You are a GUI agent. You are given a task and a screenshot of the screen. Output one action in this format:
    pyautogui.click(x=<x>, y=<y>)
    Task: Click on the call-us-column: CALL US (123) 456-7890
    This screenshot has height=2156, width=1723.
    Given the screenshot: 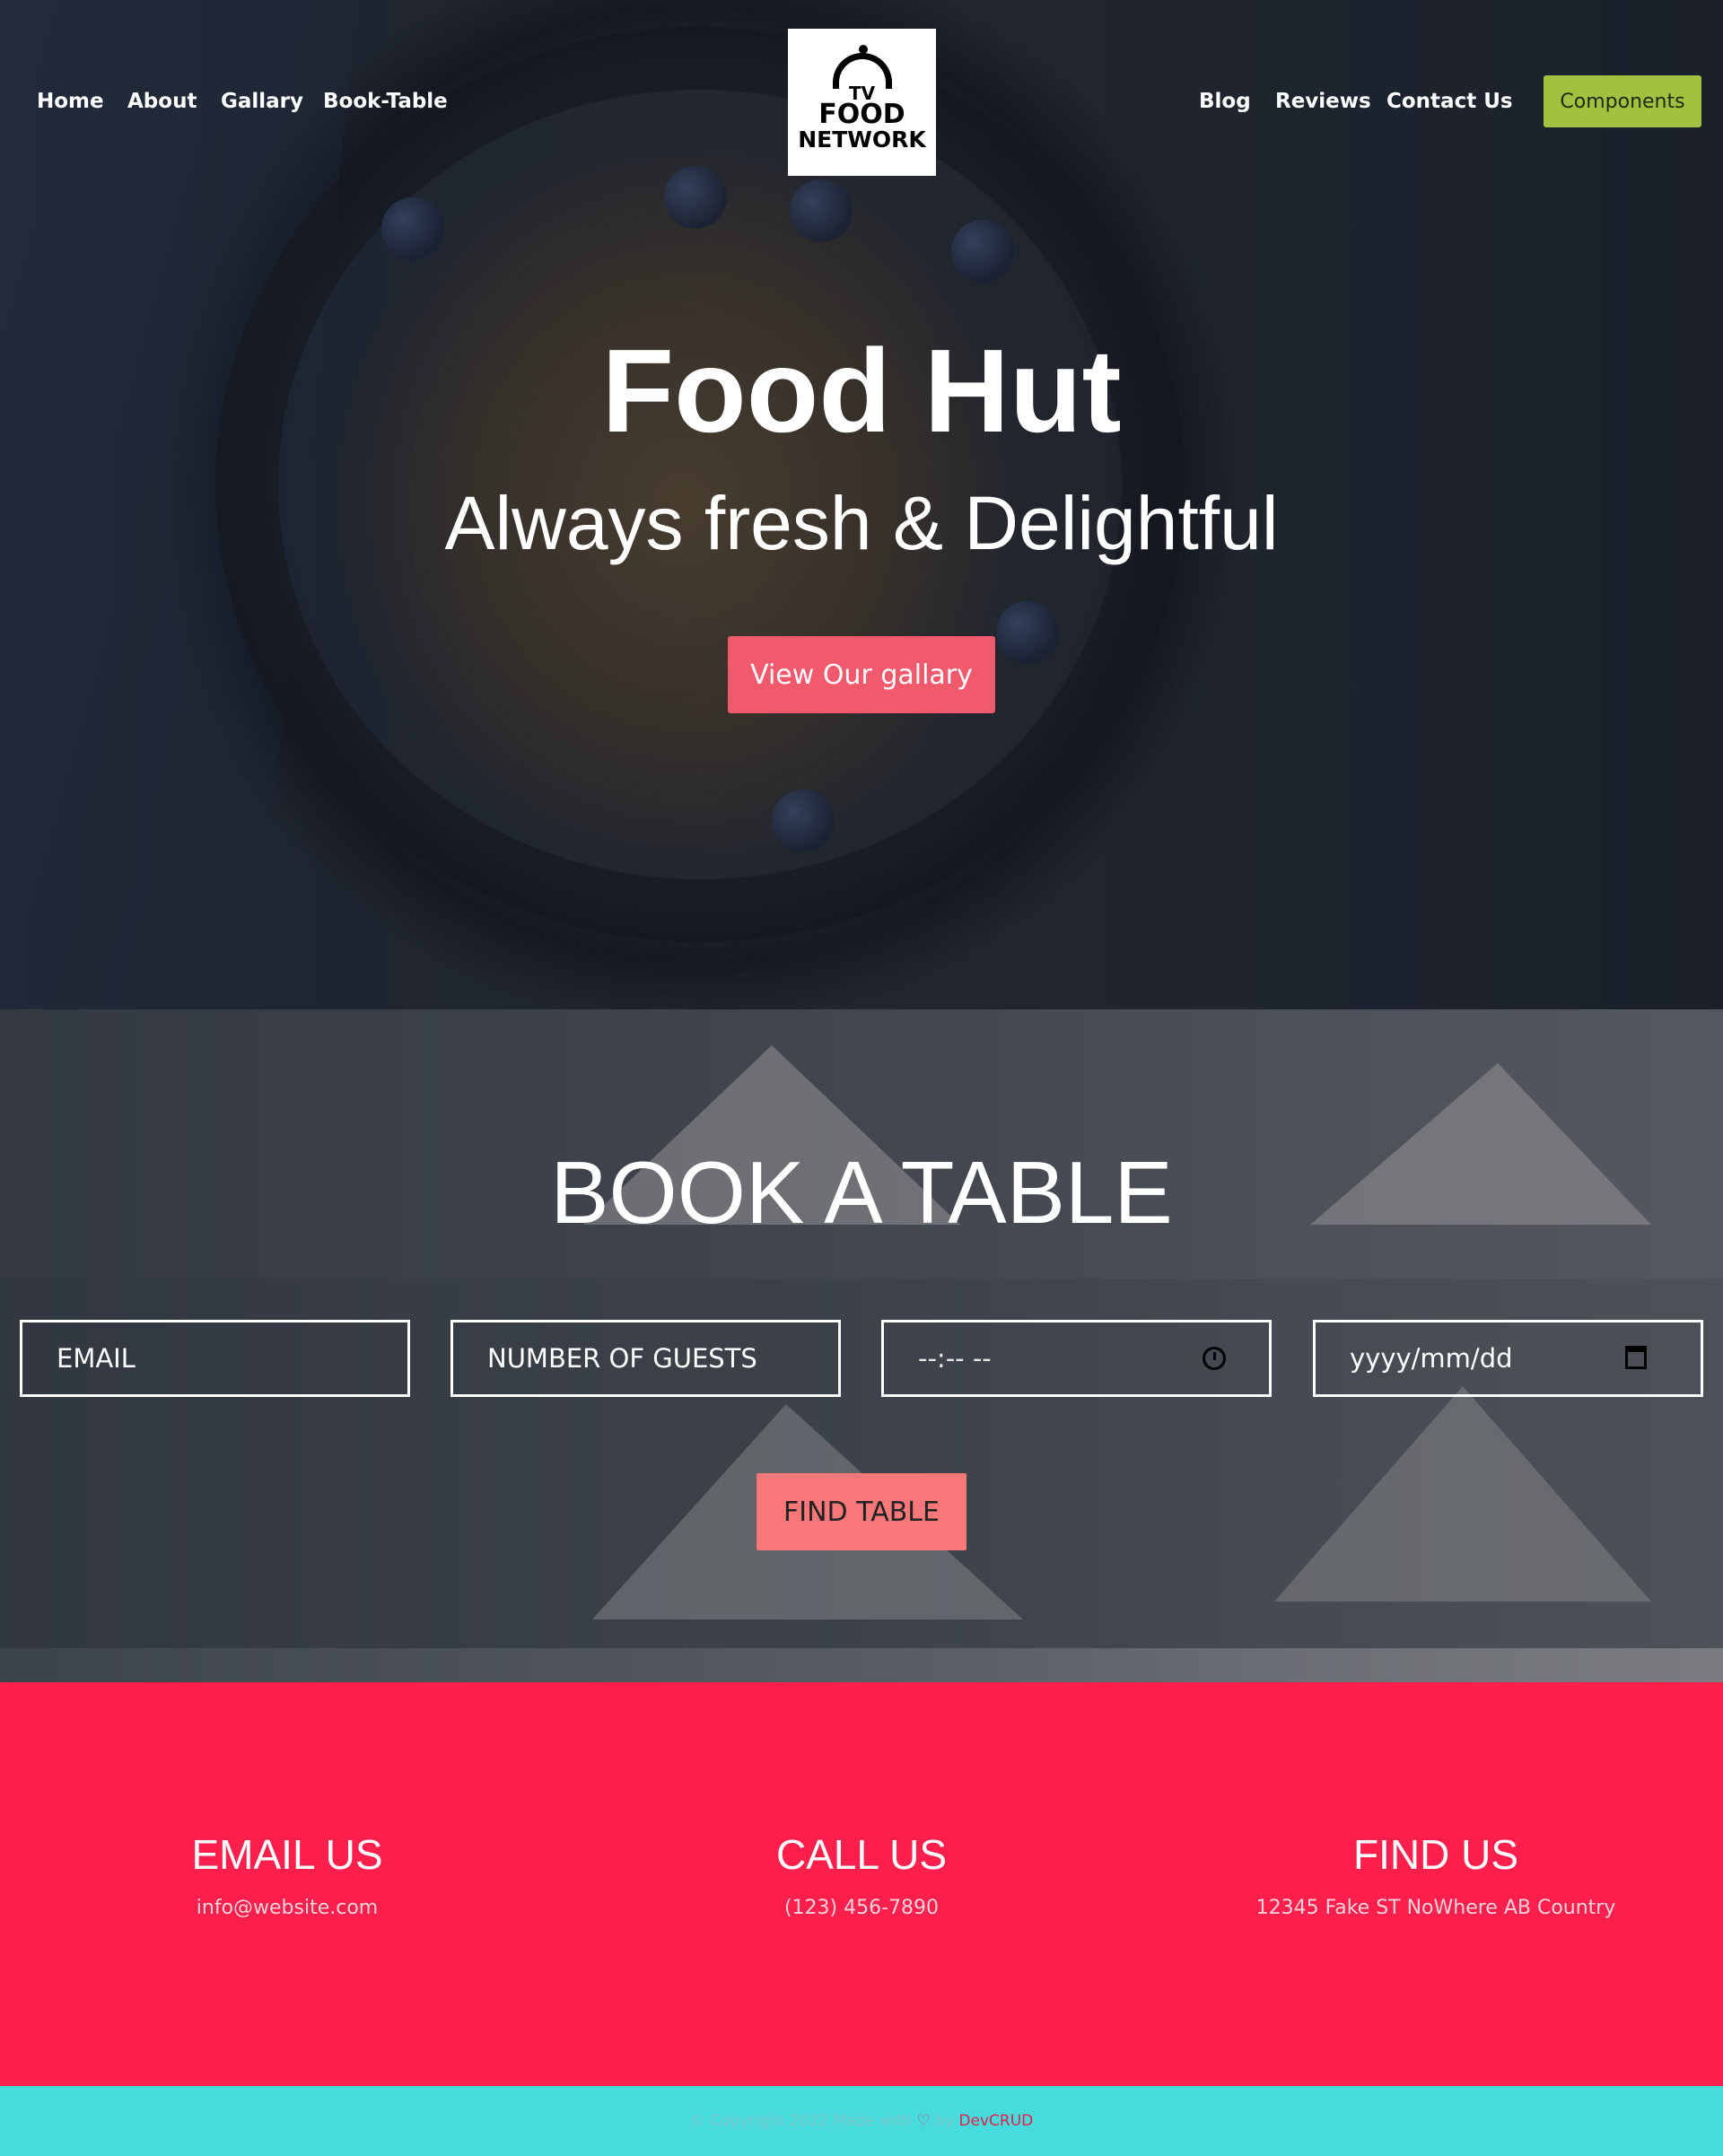 What is the action you would take?
    pyautogui.click(x=861, y=1875)
    